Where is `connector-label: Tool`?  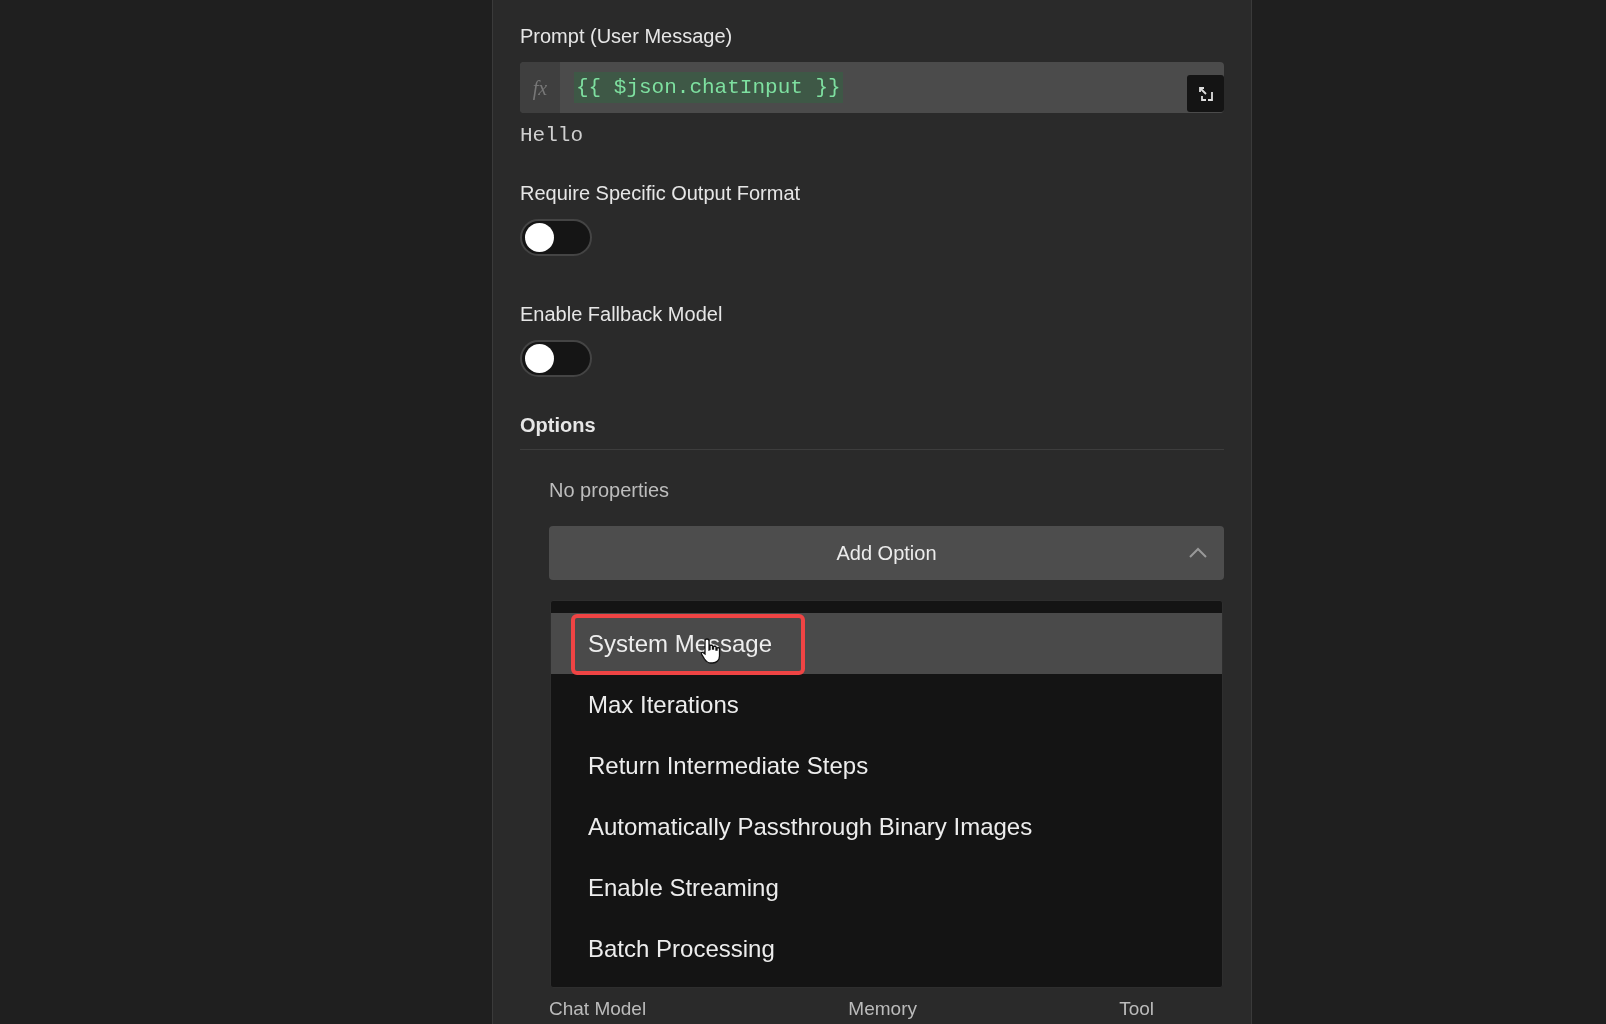 connector-label: Tool is located at coordinates (1136, 1009).